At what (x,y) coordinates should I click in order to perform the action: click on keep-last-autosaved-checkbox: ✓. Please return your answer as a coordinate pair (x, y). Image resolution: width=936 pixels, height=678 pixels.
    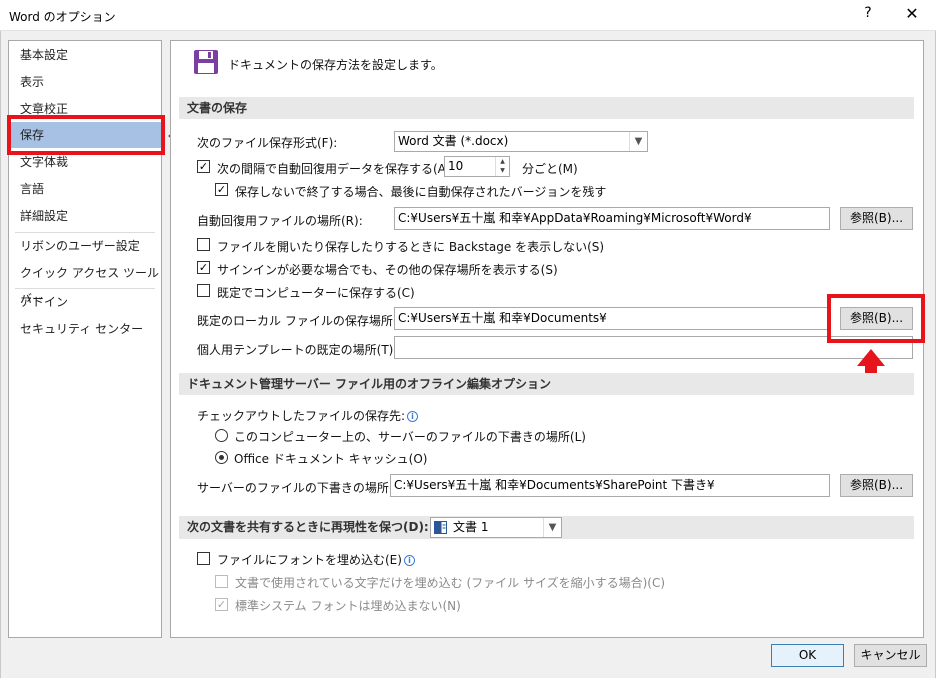
    Looking at the image, I should click on (221, 189).